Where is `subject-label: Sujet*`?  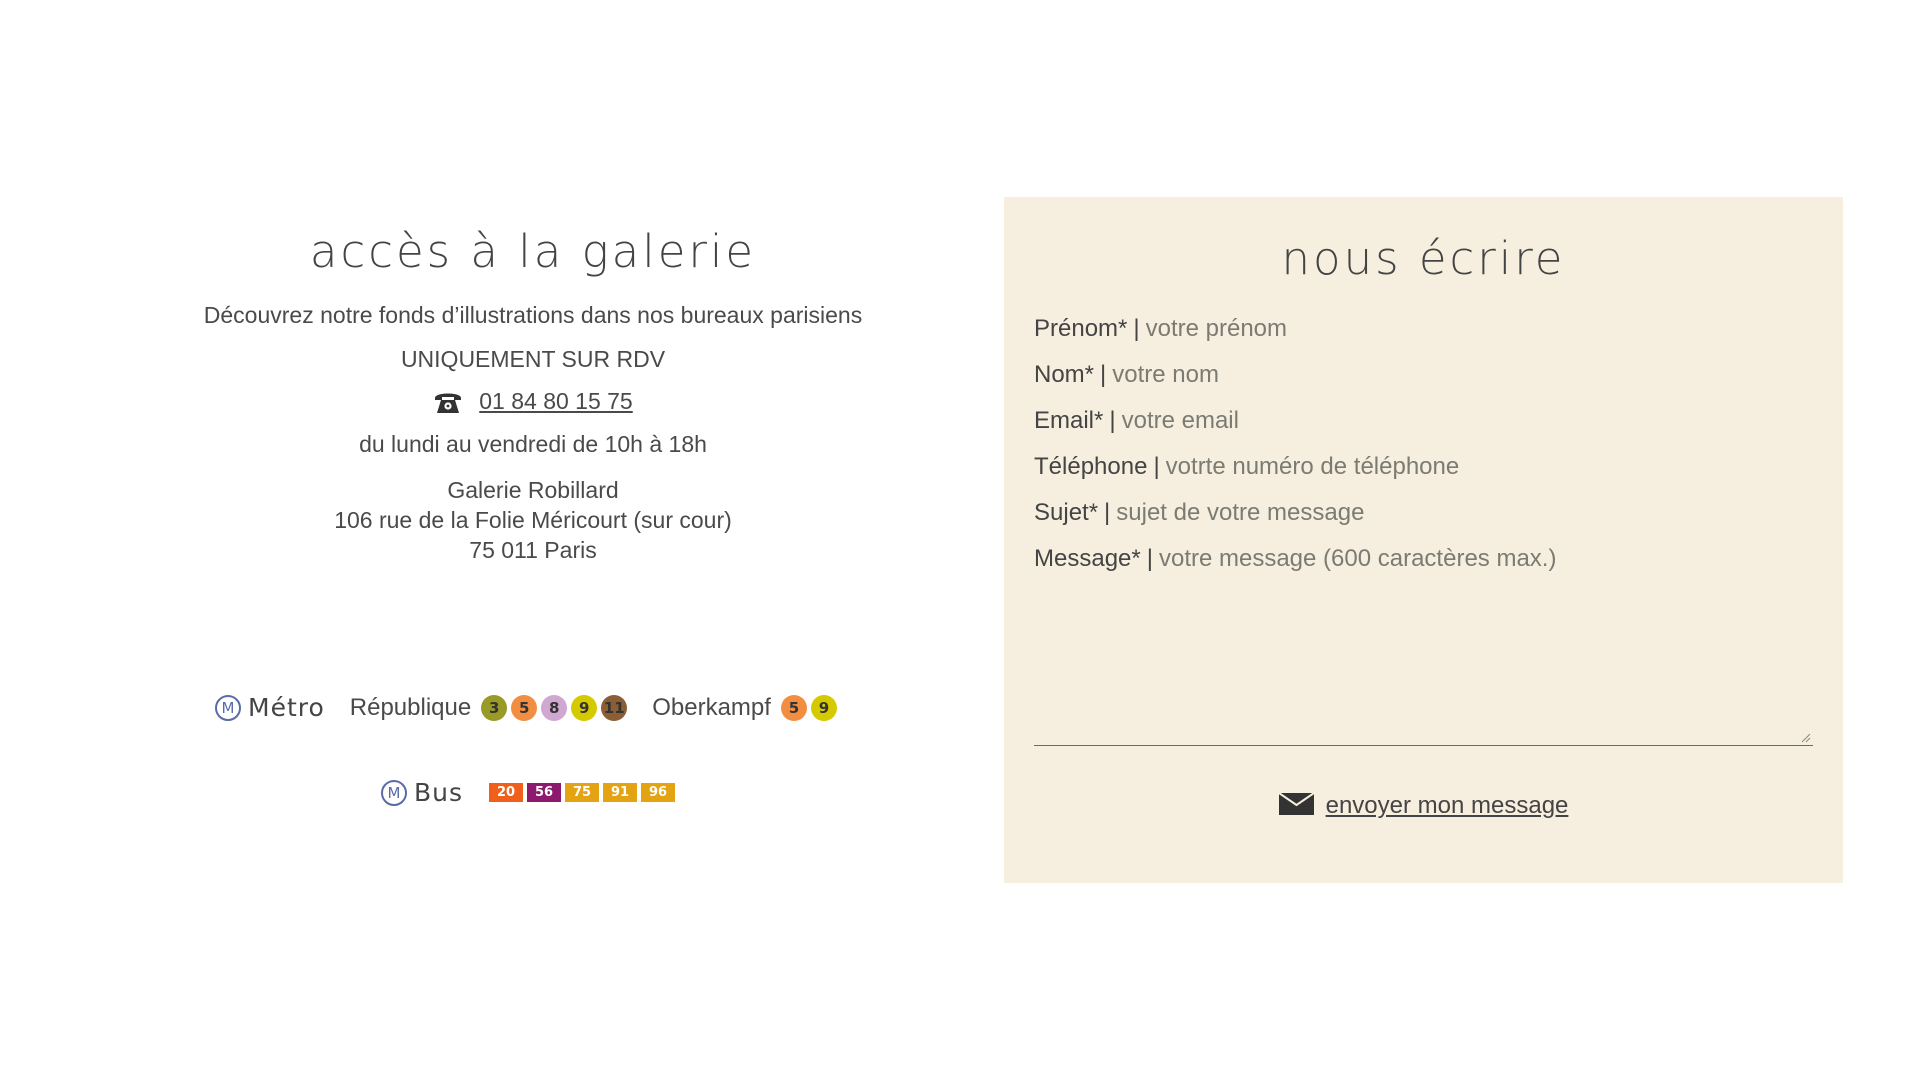 subject-label: Sujet* is located at coordinates (1066, 512).